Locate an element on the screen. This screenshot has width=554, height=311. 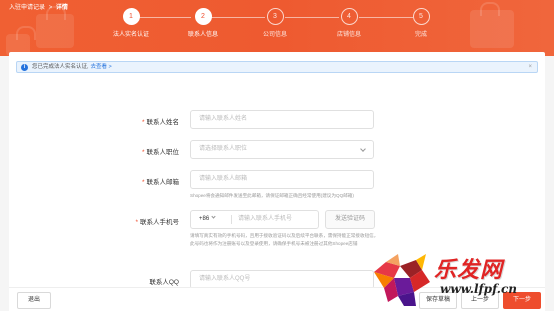
contact-phone-input: +86 请输入联系人手机号 is located at coordinates (254, 219).